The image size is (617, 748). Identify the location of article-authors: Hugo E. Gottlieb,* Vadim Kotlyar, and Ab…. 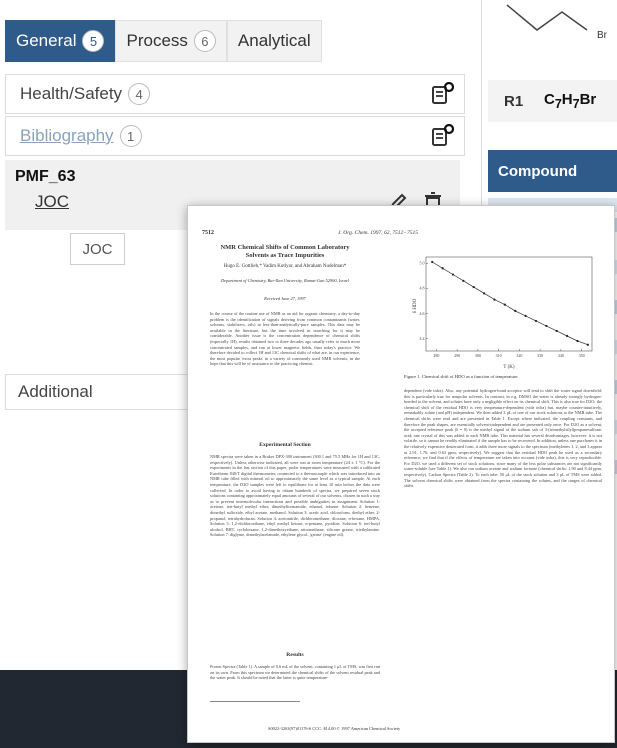
(285, 266).